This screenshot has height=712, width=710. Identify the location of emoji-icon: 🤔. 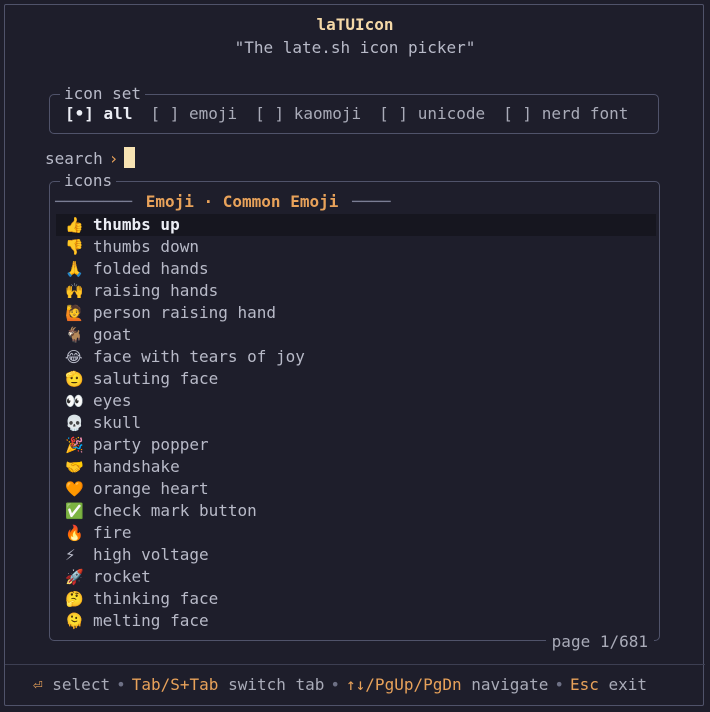
(74, 599).